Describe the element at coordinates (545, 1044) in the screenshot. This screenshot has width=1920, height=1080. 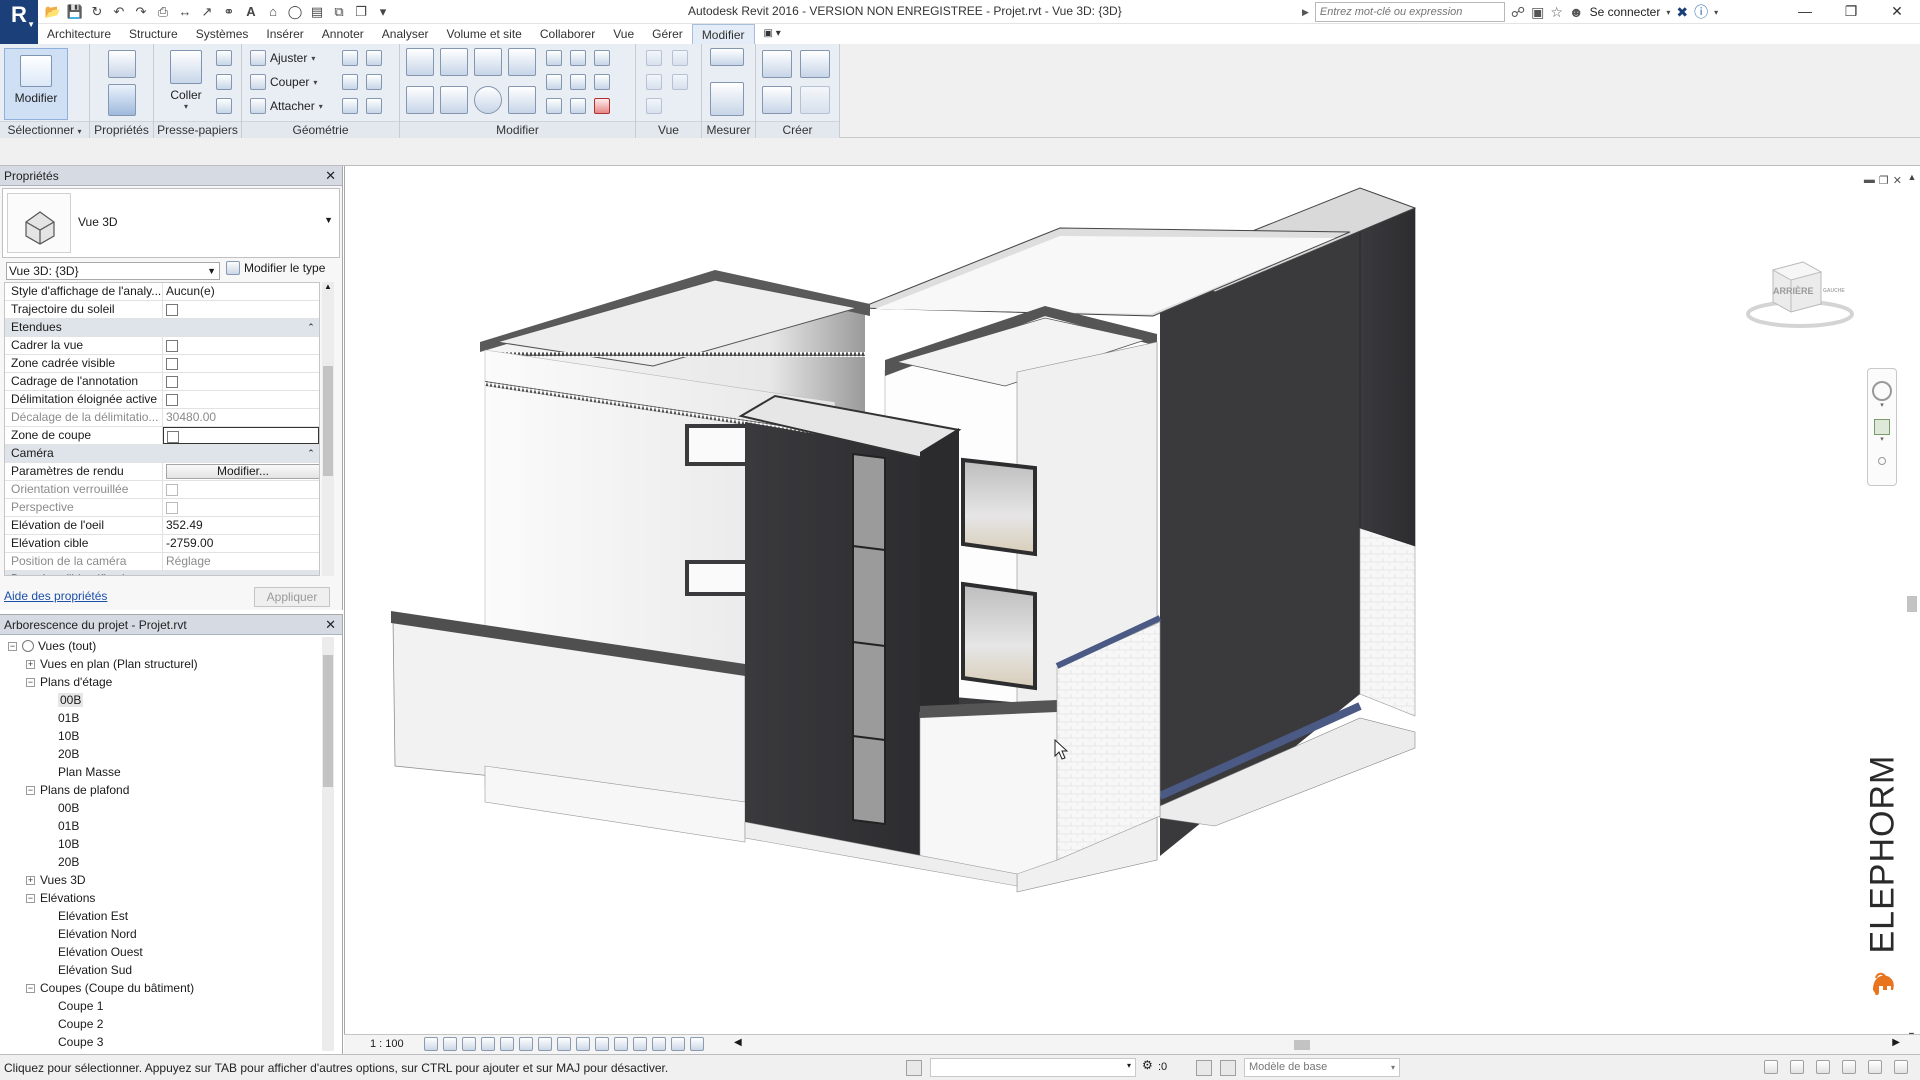
I see `show-crop-icon` at that location.